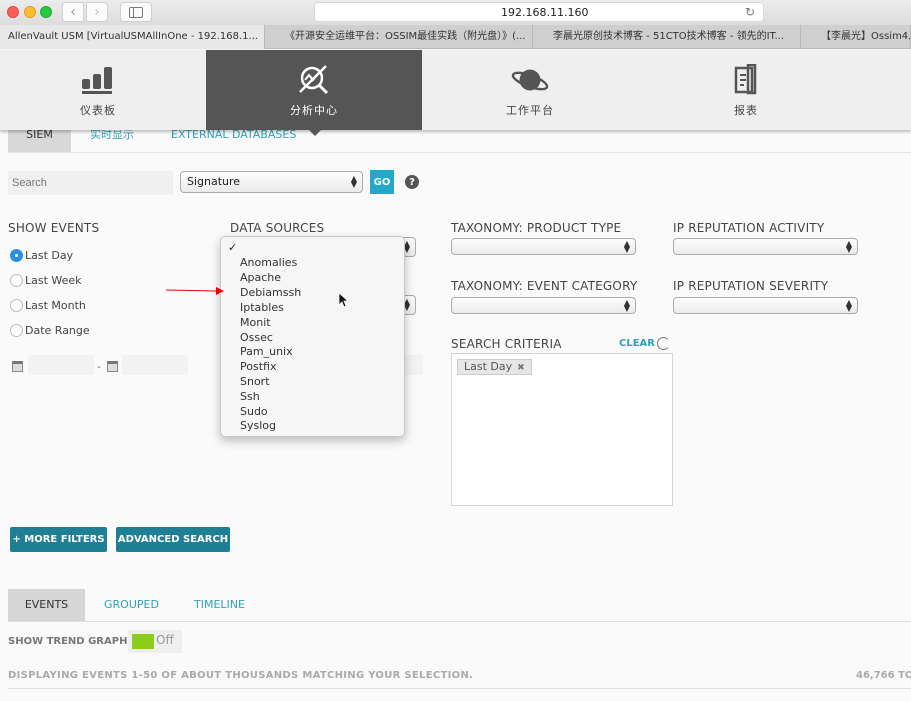 Image resolution: width=911 pixels, height=701 pixels. I want to click on sidebar-toggle-button, so click(136, 12).